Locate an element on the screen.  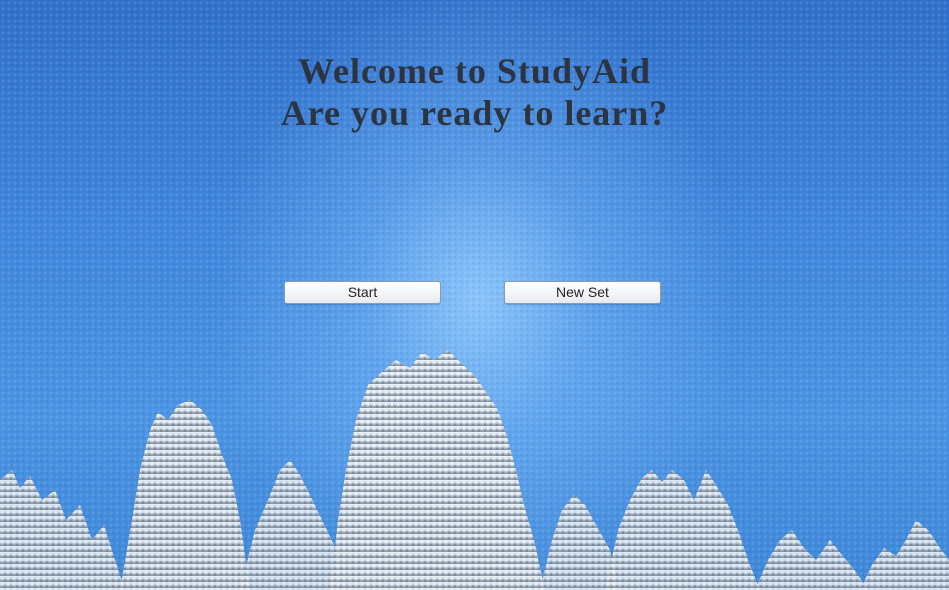
start-button: Start is located at coordinates (362, 292).